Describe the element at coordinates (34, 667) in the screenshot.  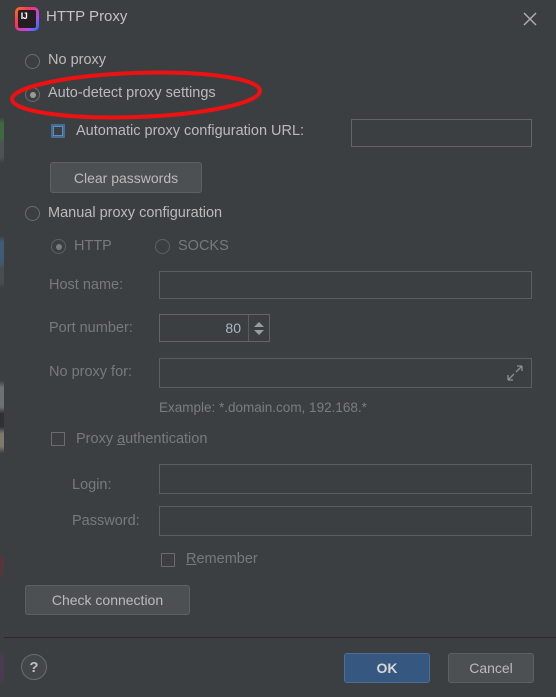
I see `help-question-icon: ?` at that location.